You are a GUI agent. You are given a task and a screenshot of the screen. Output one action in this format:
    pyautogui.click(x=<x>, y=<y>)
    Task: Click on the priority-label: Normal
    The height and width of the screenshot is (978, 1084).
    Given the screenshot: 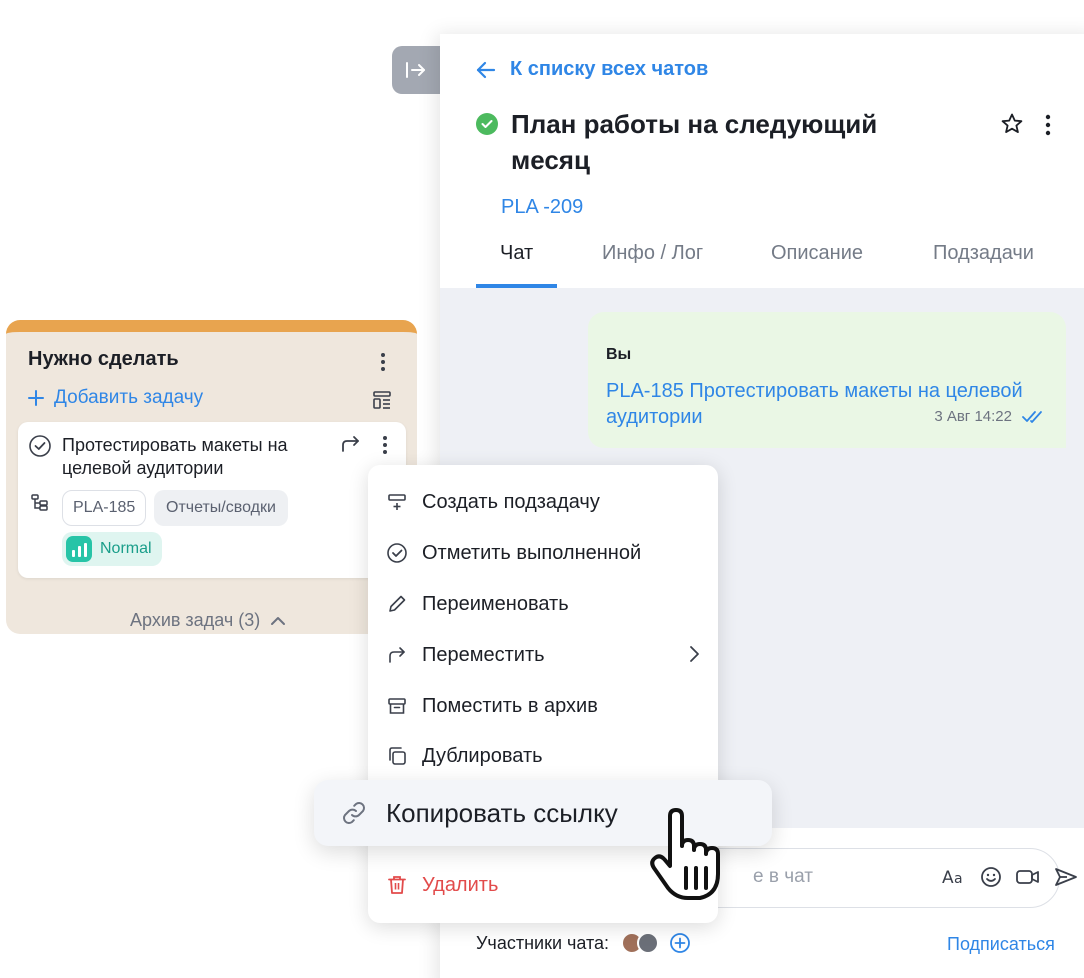 What is the action you would take?
    pyautogui.click(x=126, y=548)
    